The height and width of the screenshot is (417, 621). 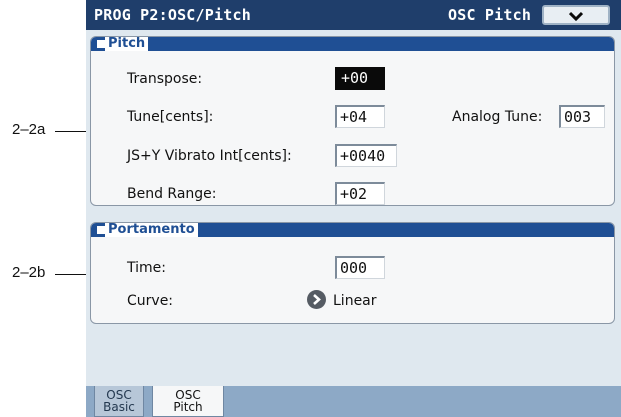 I want to click on tab-osc-pitch: OSC Pitch, so click(x=188, y=401).